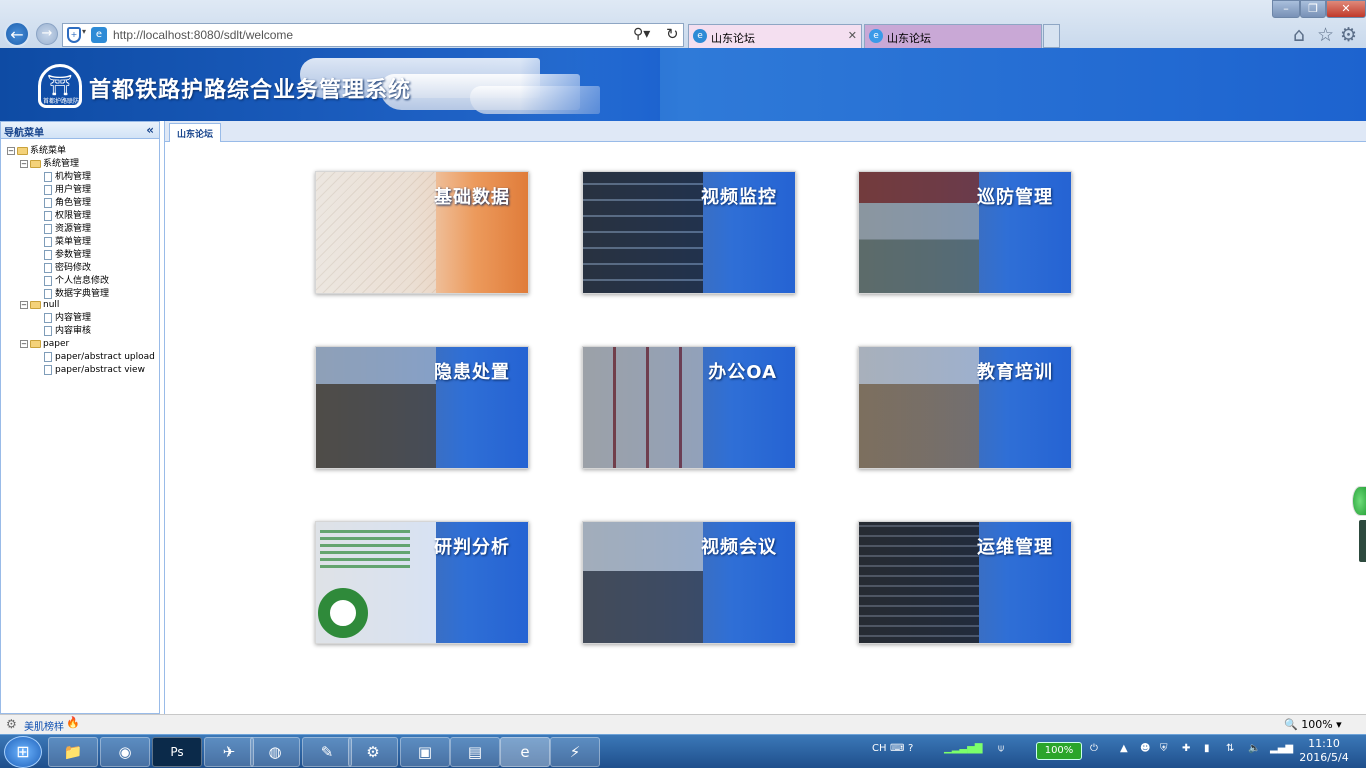 Image resolution: width=1366 pixels, height=768 pixels. I want to click on chevron-down-icon: ▾, so click(84, 31).